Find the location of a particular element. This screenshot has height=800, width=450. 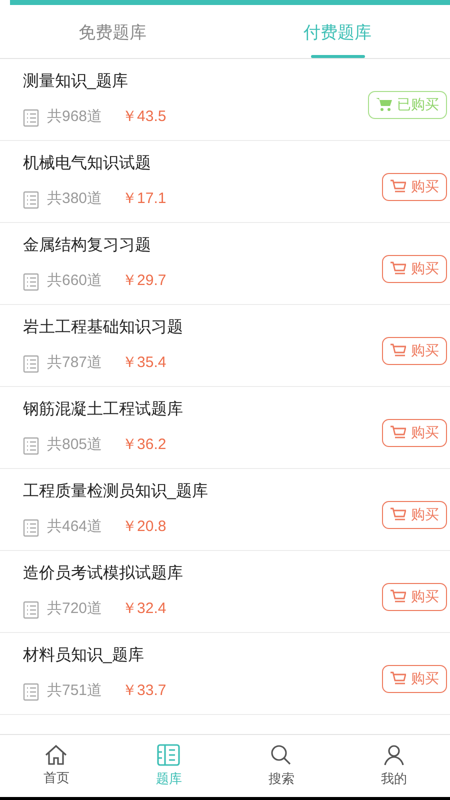

question-count: 共380道 is located at coordinates (74, 199).